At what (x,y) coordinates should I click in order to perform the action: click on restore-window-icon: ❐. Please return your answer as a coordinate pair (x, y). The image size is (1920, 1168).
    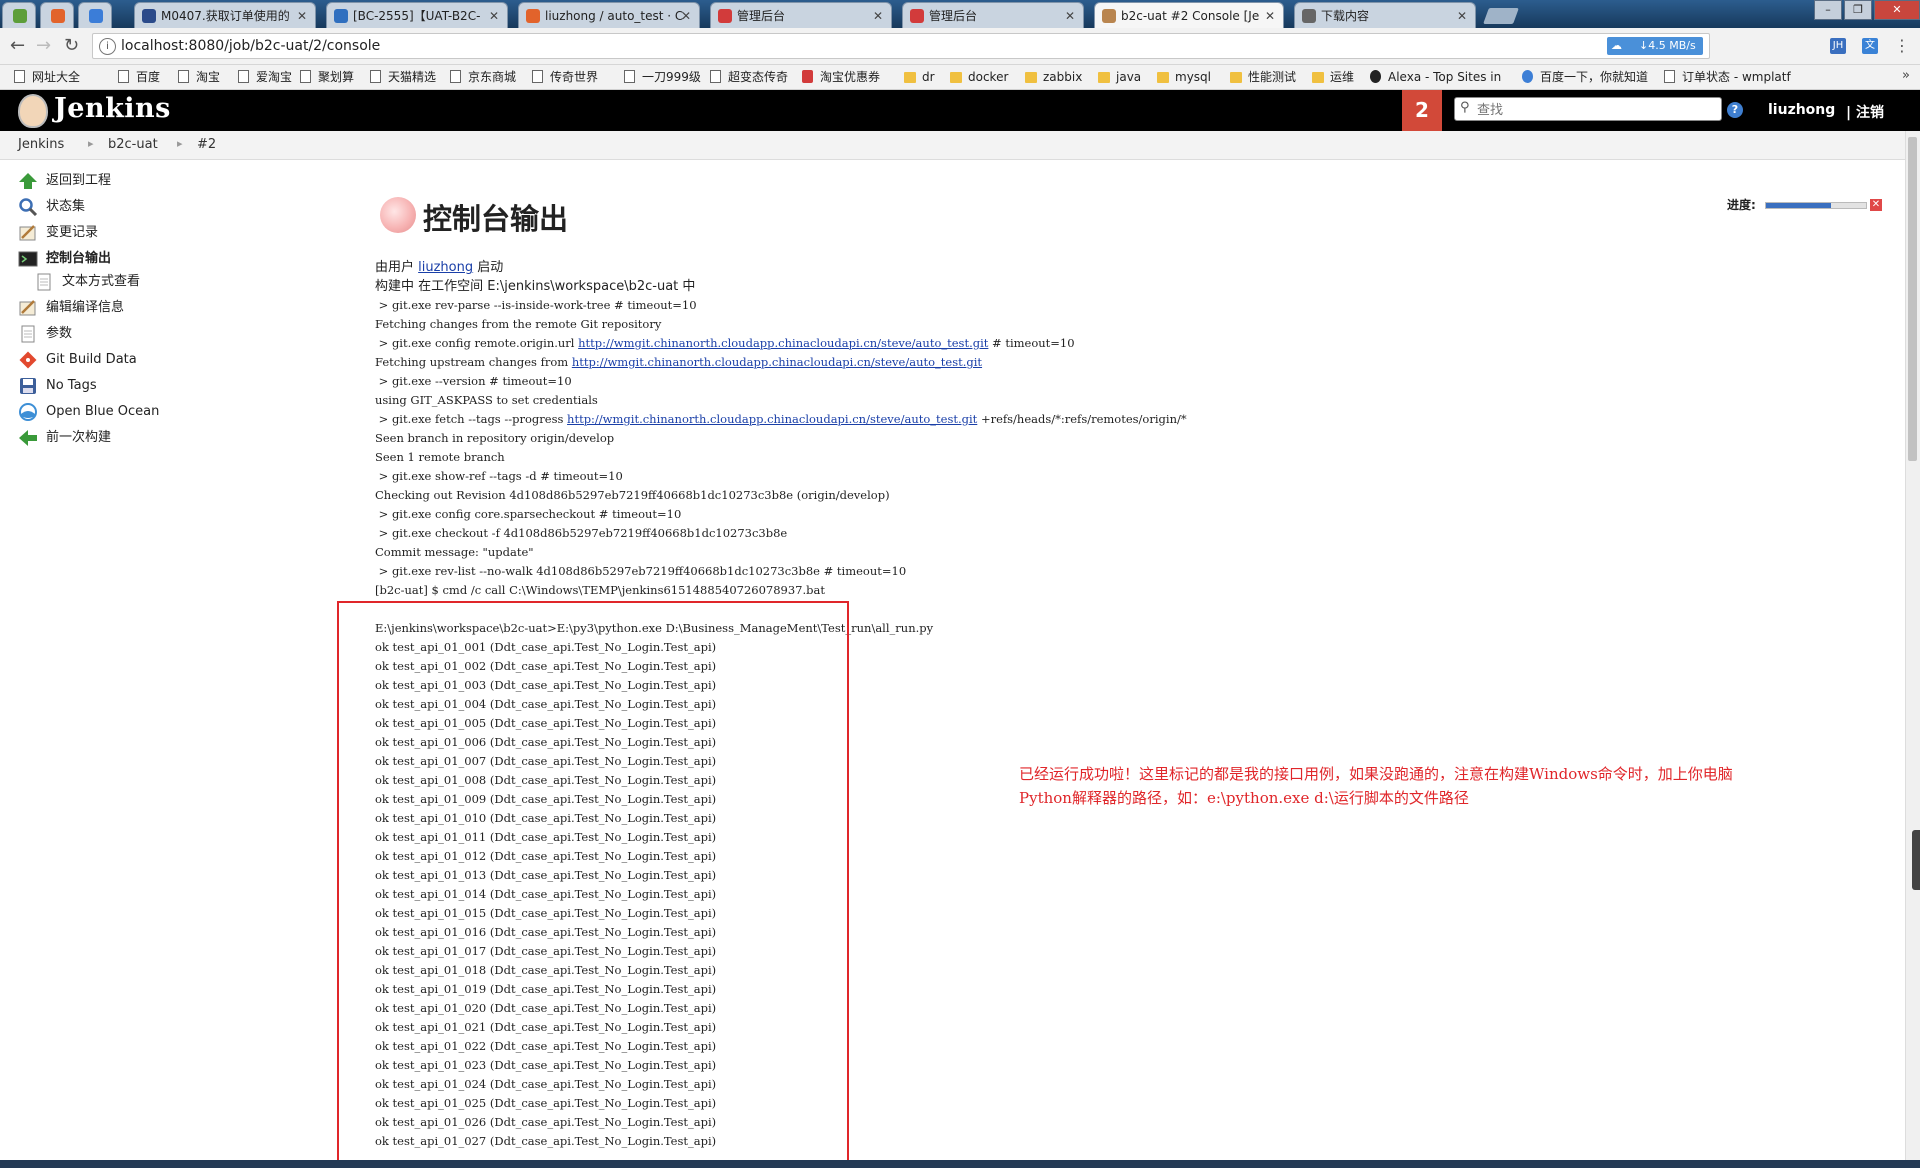
    Looking at the image, I should click on (1858, 10).